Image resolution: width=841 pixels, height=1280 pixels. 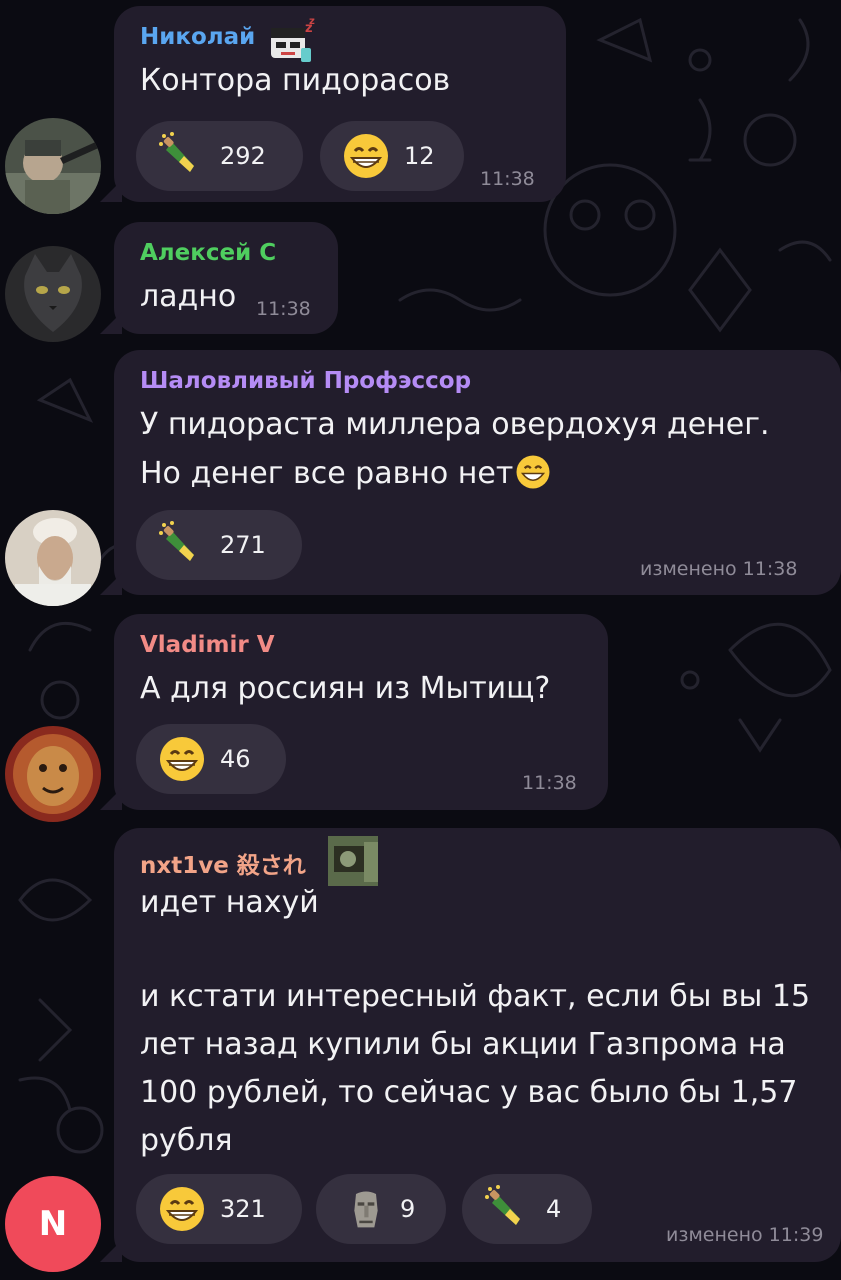 What do you see at coordinates (188, 296) in the screenshot?
I see `message-text: ладно` at bounding box center [188, 296].